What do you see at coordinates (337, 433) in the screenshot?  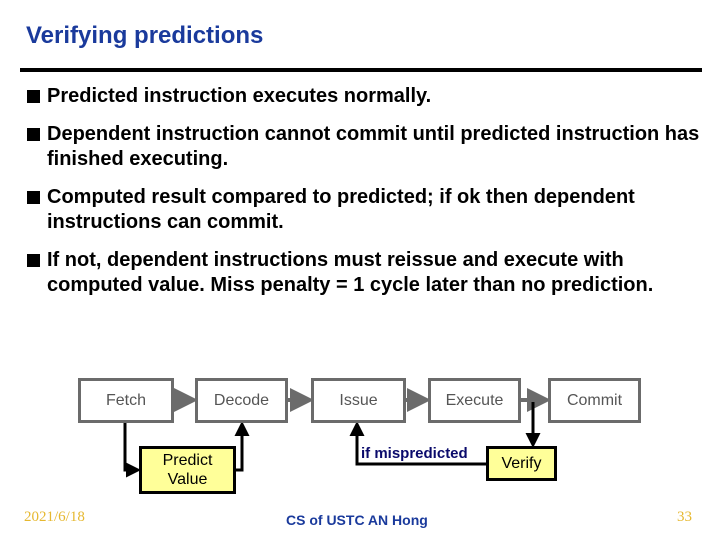 I see `diagram-wires` at bounding box center [337, 433].